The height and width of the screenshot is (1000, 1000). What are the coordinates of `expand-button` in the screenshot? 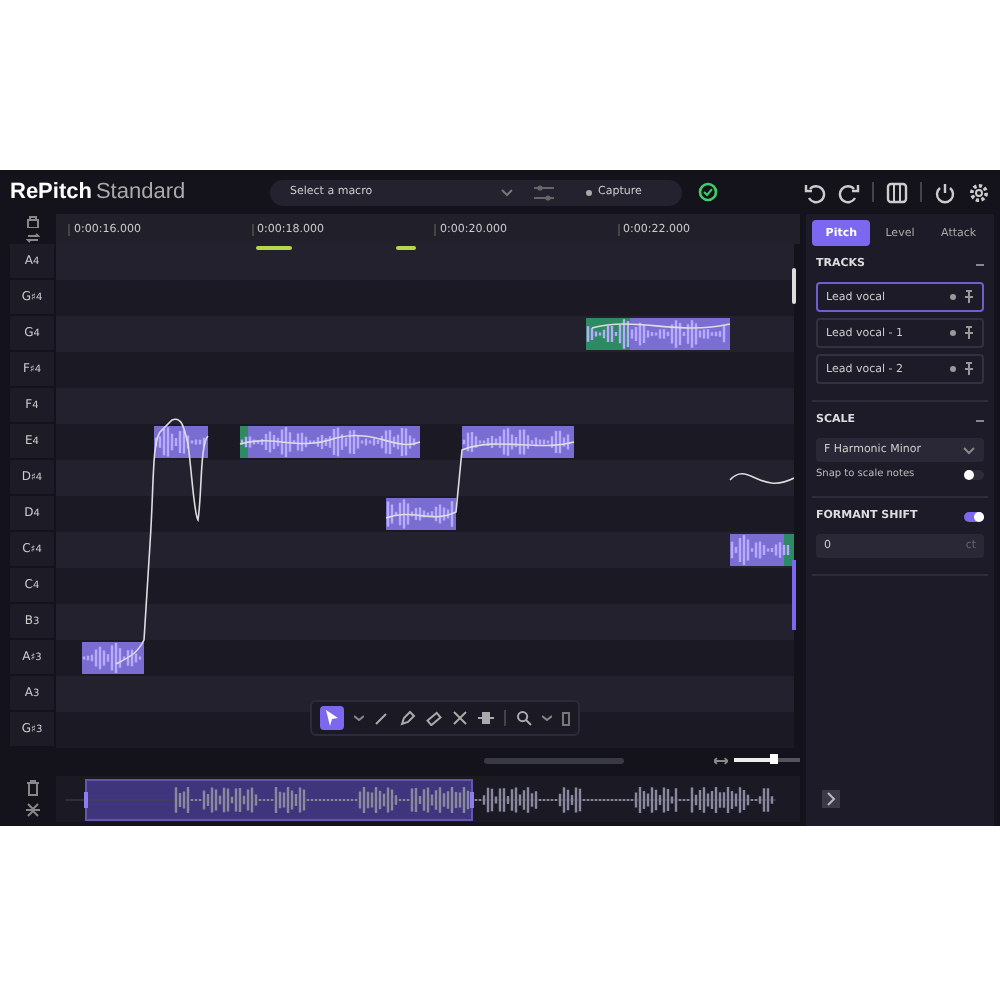 It's located at (831, 799).